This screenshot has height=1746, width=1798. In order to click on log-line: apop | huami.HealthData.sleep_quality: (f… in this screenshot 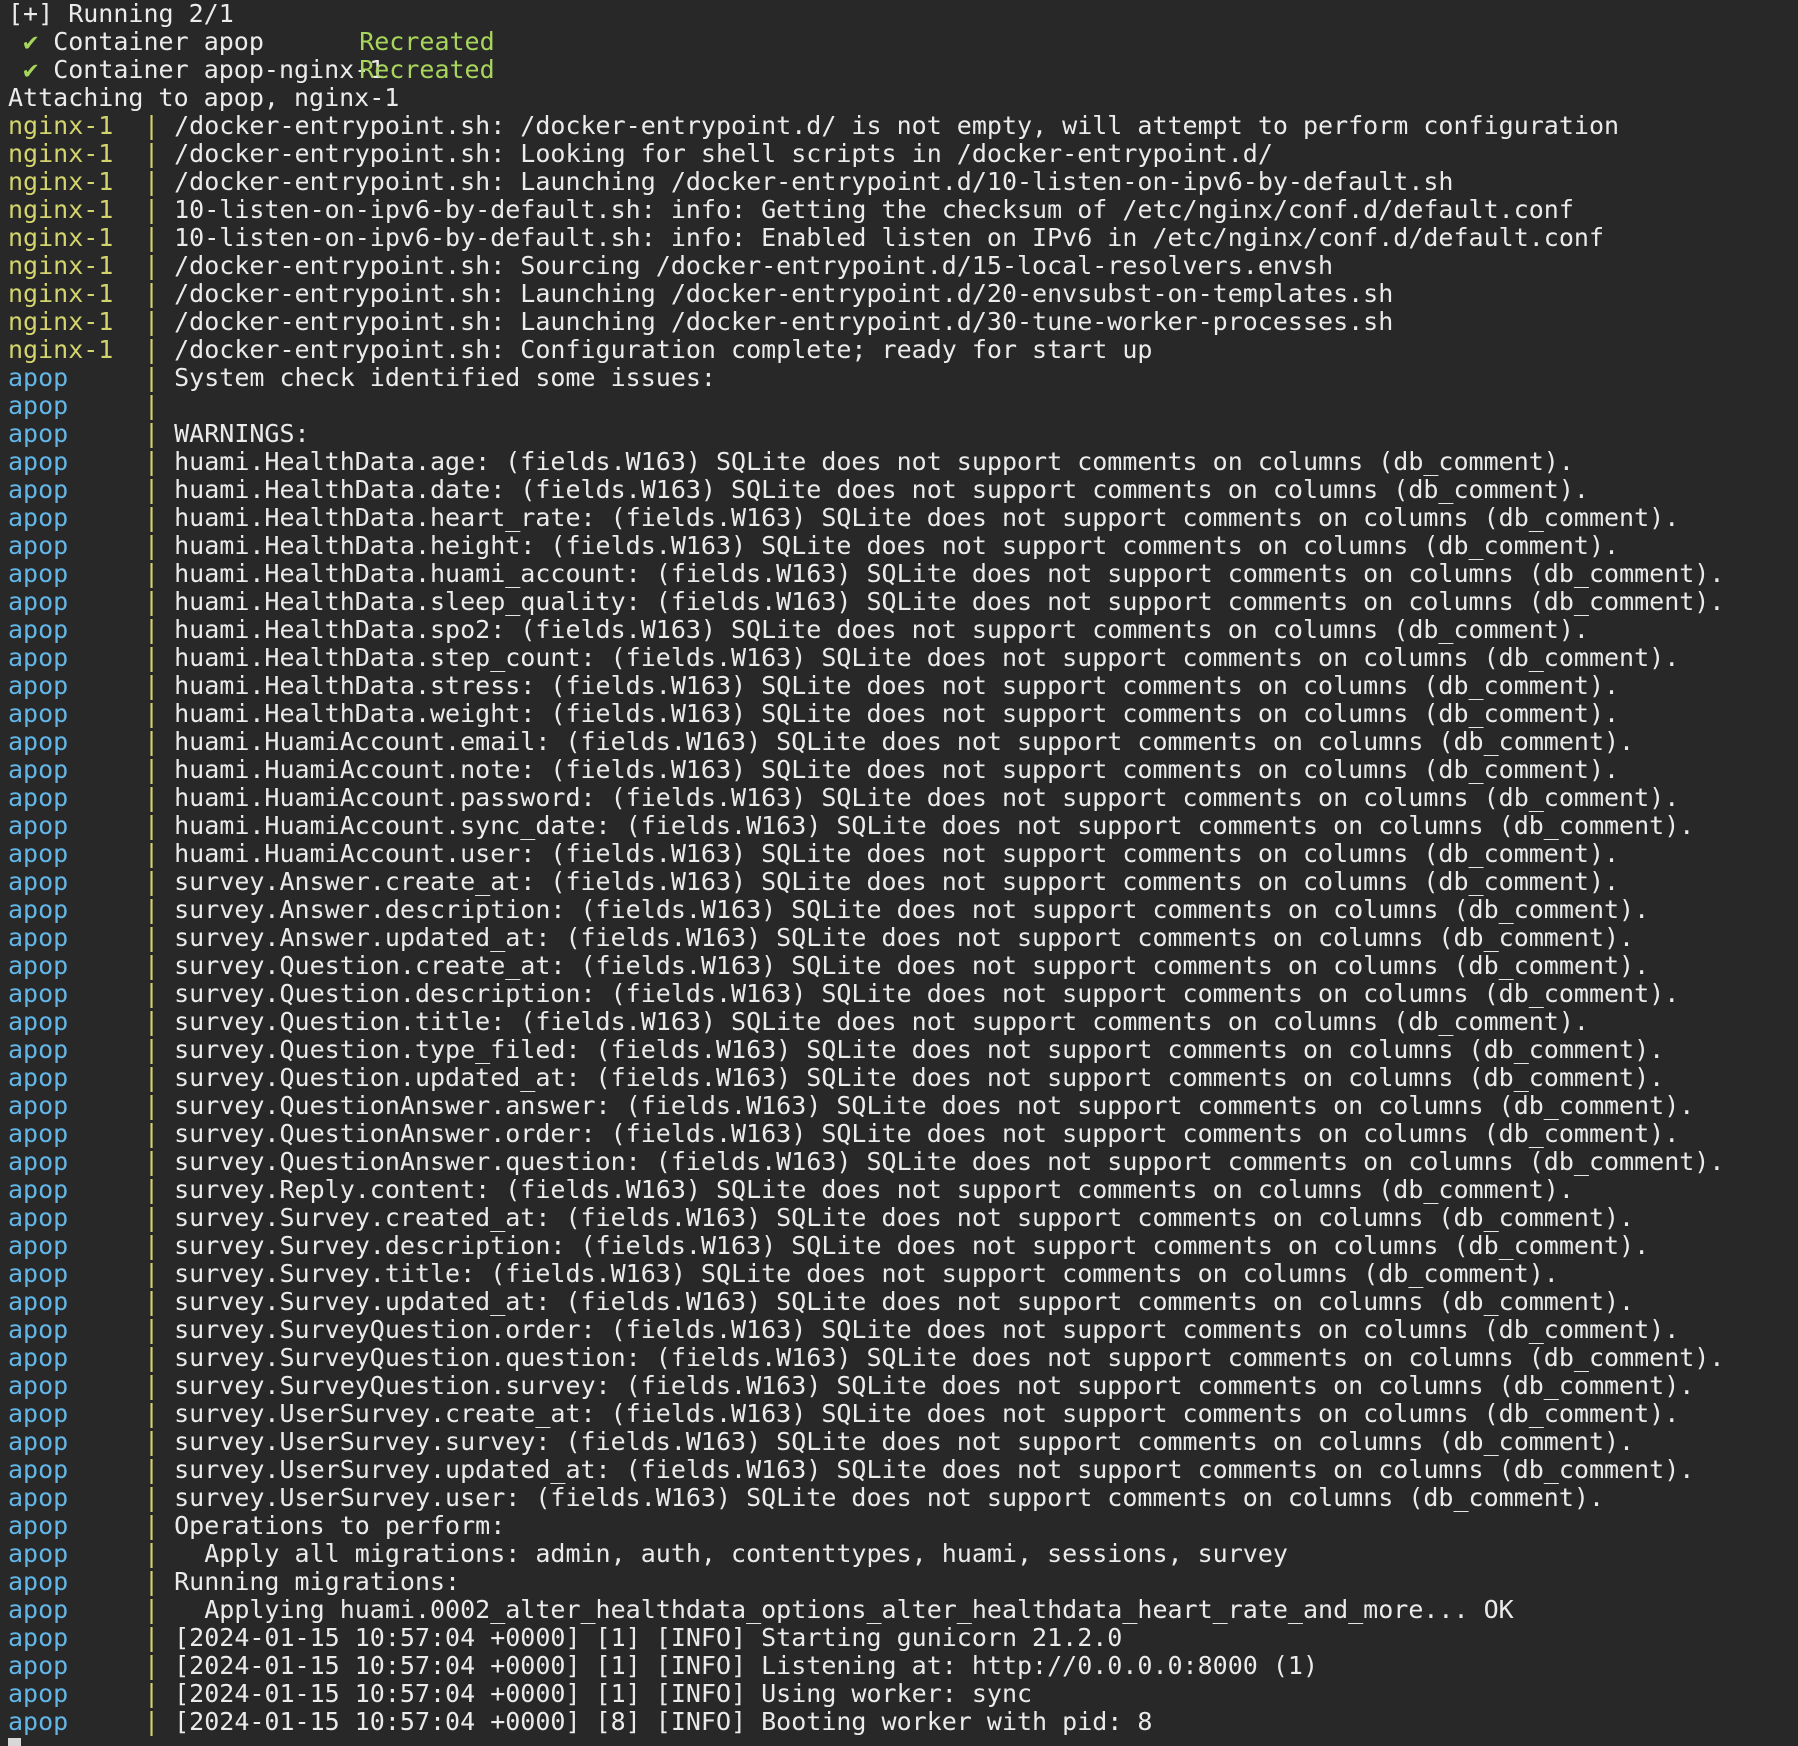, I will do `click(900, 602)`.